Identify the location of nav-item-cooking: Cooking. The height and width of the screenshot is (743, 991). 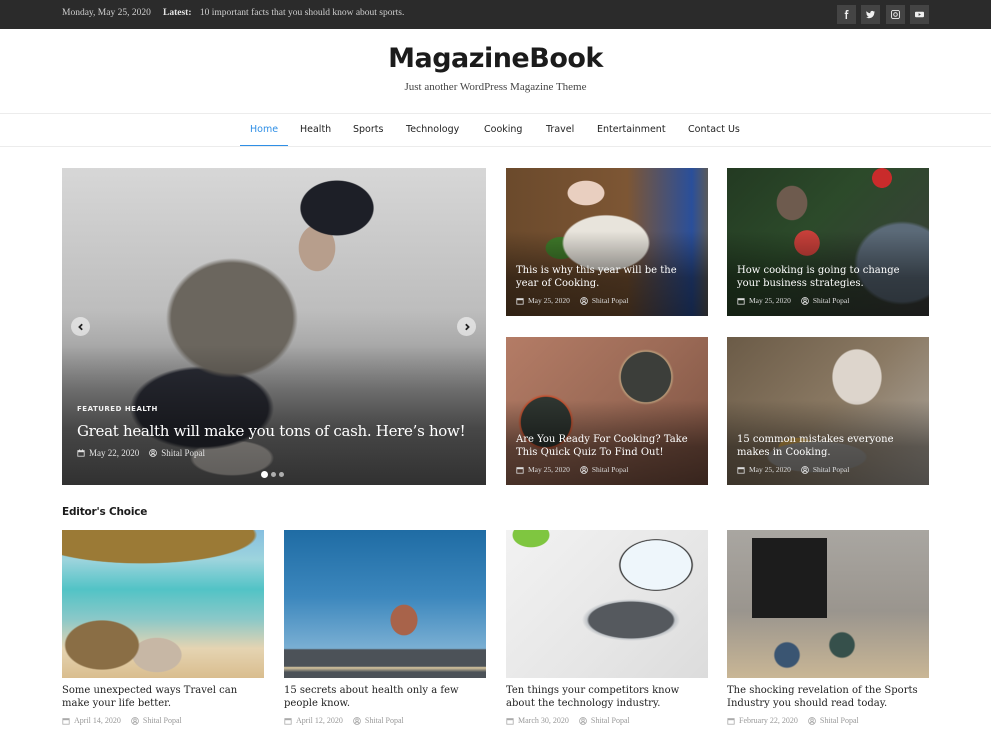
(503, 129).